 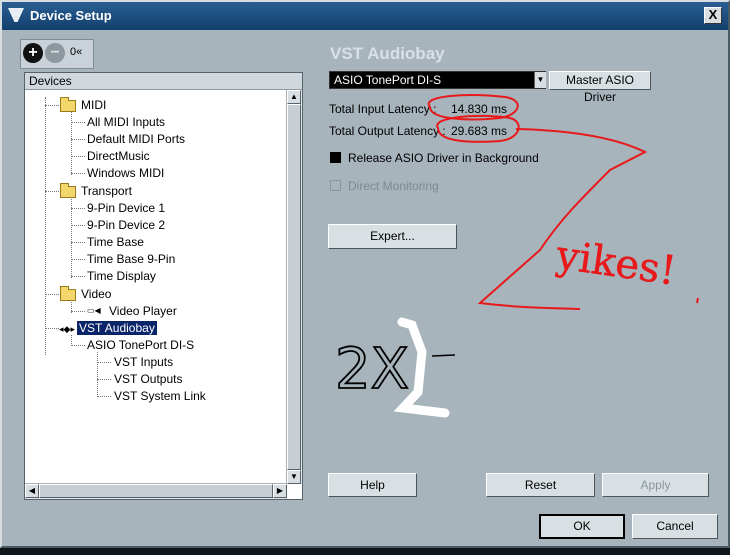 I want to click on output-latency-label: Total Output Latency :, so click(x=387, y=131).